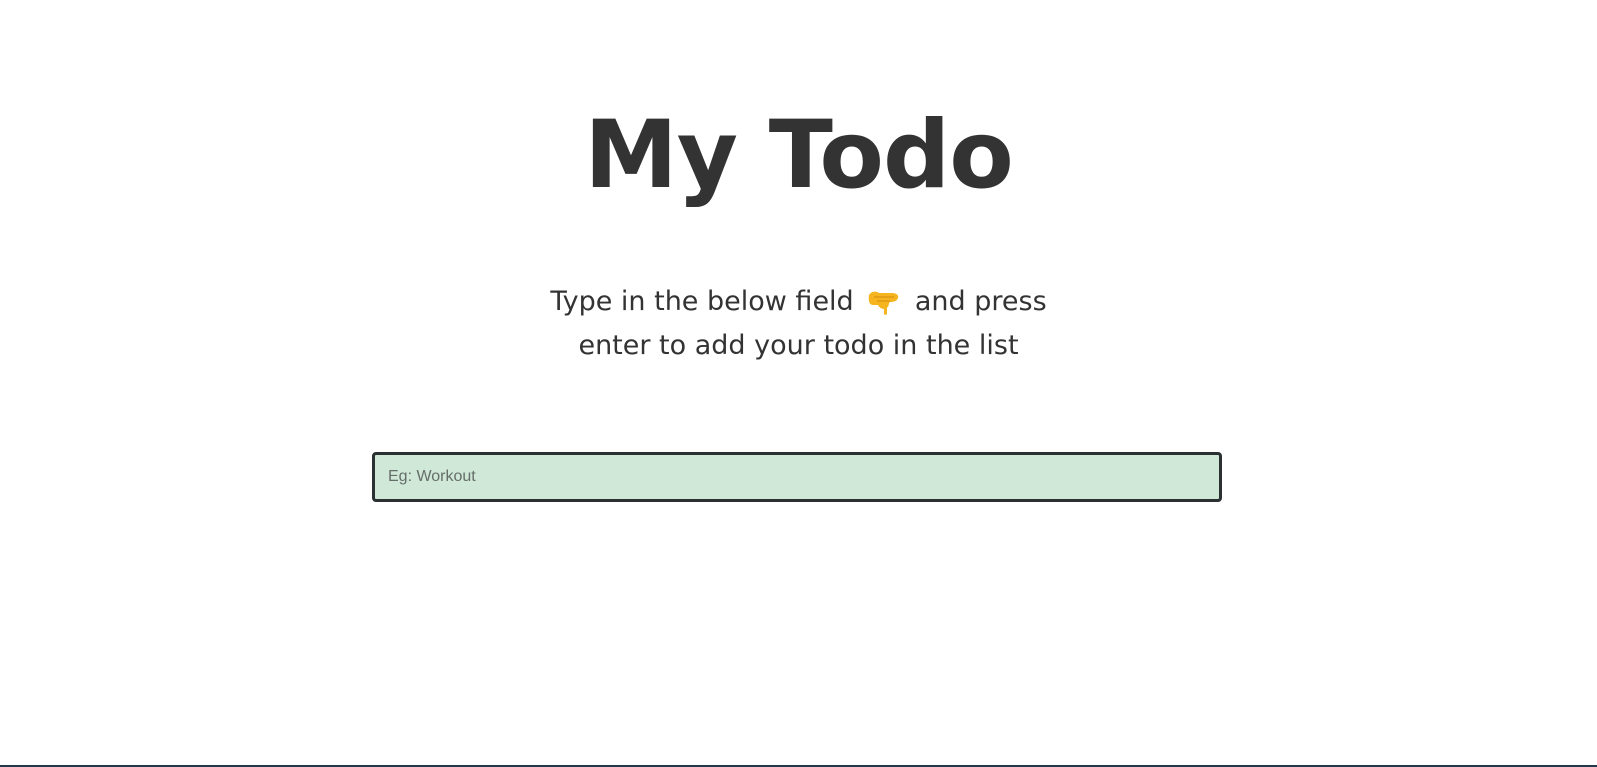  Describe the element at coordinates (799, 155) in the screenshot. I see `page-title: My Todo` at that location.